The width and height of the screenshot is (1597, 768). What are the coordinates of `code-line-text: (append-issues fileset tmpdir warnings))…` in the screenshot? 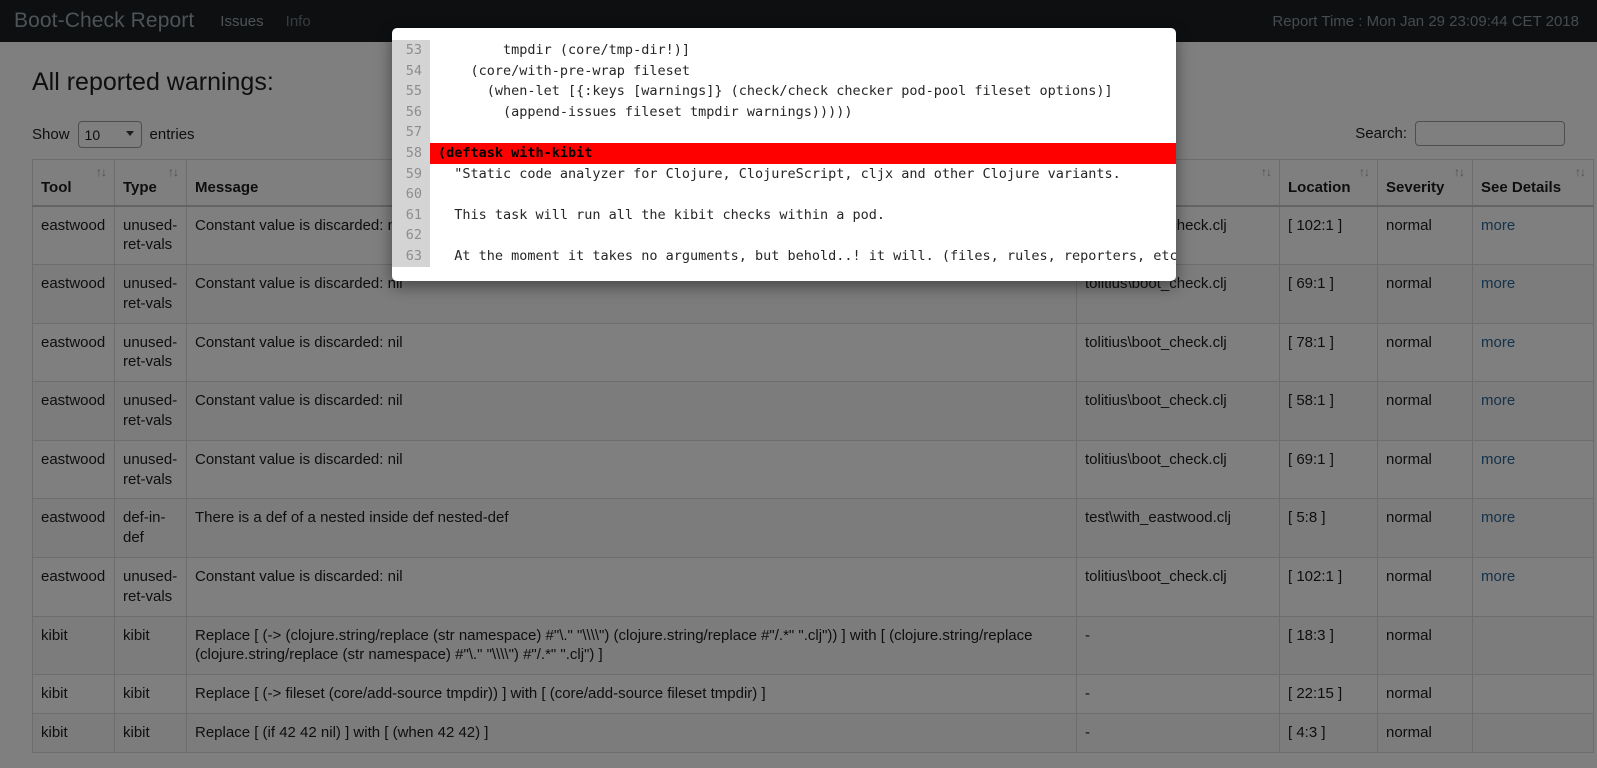 It's located at (645, 111).